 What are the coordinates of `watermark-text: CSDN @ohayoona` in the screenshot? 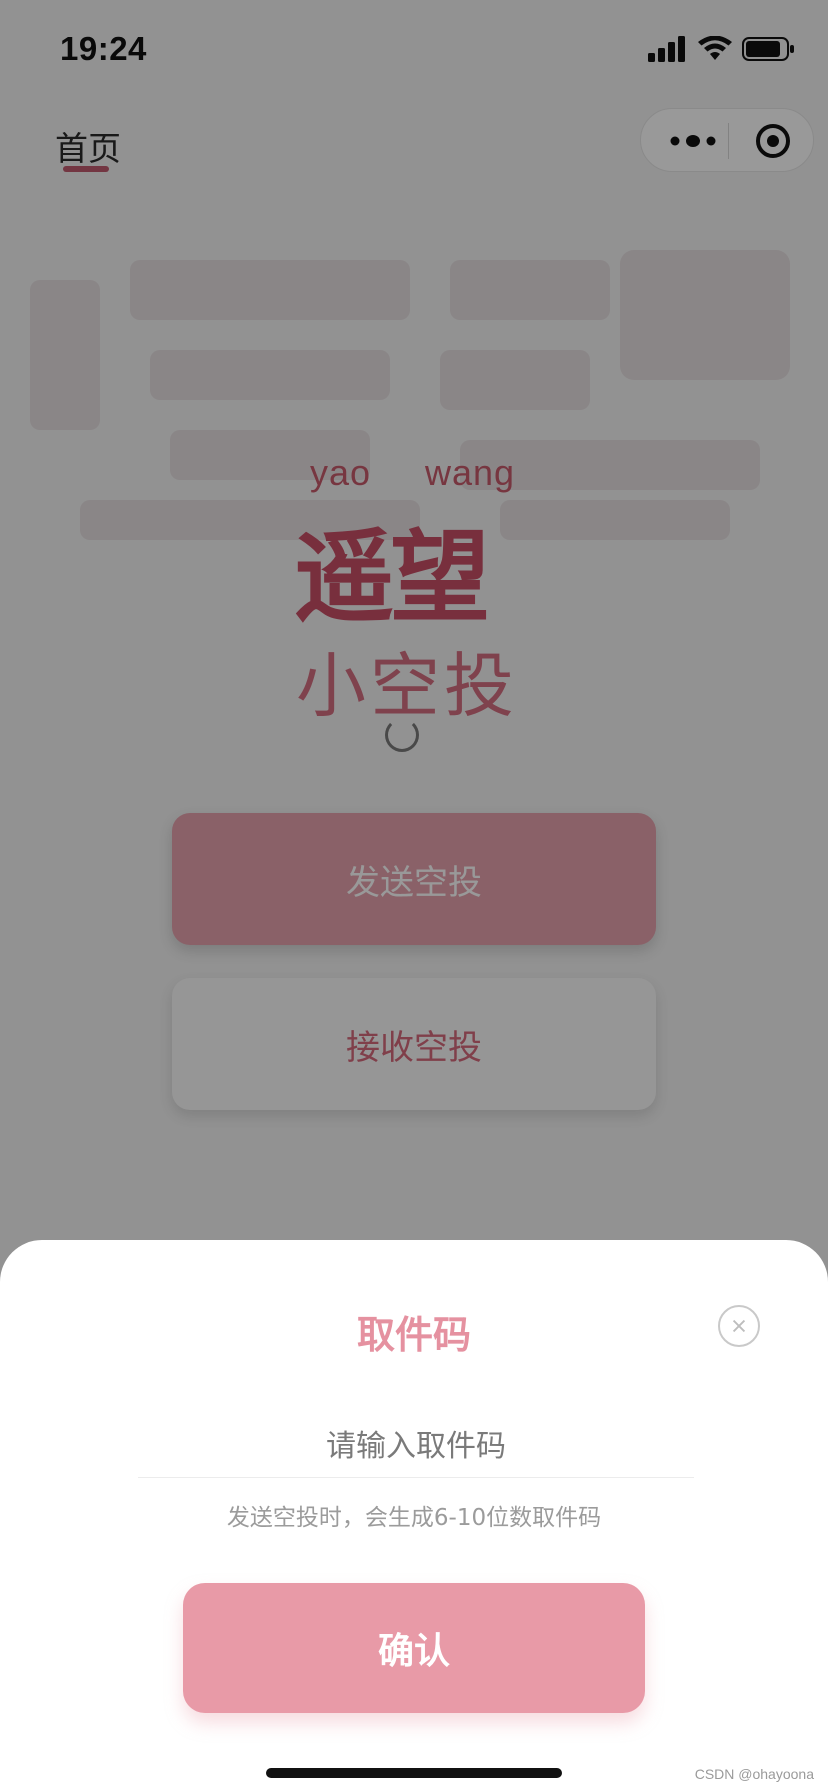 It's located at (754, 1774).